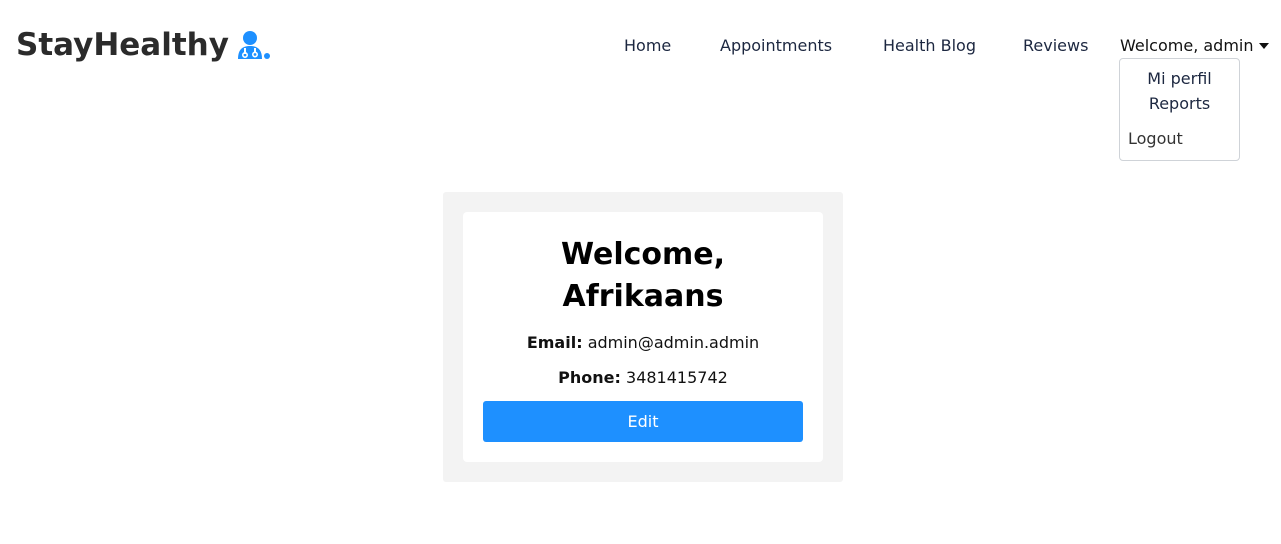  I want to click on phone-label: Phone:, so click(589, 377).